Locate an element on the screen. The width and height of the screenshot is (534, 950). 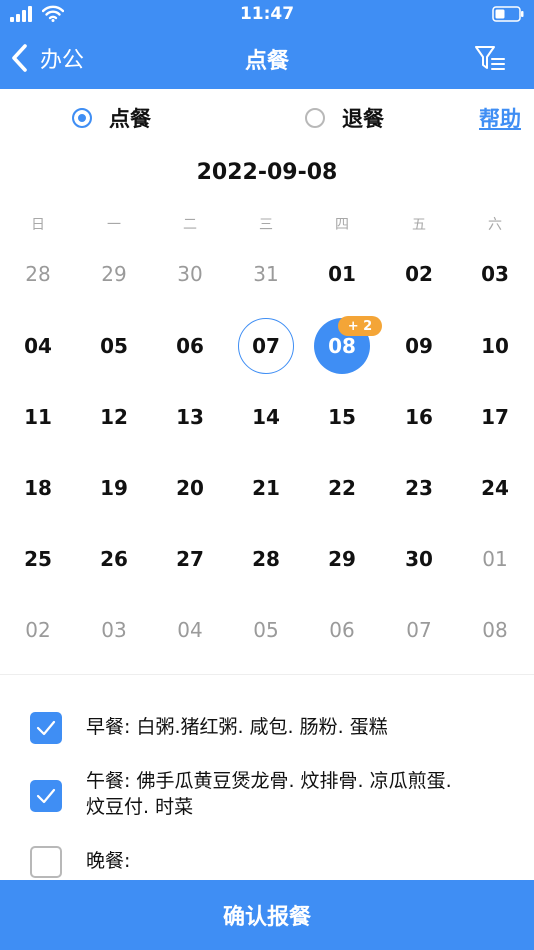
help-link: 帮助 is located at coordinates (500, 118).